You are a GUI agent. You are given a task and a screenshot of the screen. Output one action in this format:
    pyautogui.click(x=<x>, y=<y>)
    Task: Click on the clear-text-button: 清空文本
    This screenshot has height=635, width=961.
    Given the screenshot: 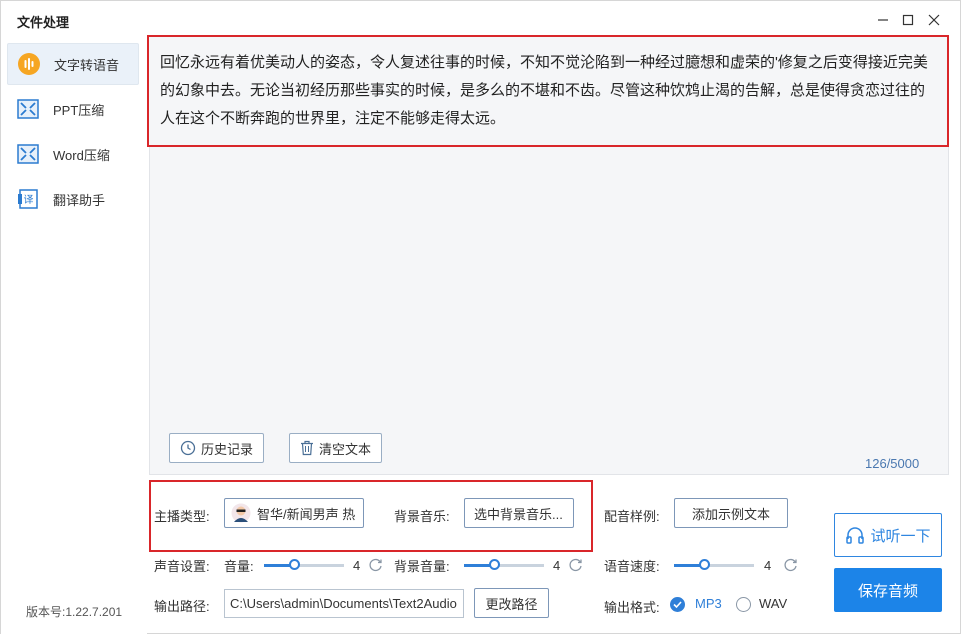 What is the action you would take?
    pyautogui.click(x=336, y=448)
    